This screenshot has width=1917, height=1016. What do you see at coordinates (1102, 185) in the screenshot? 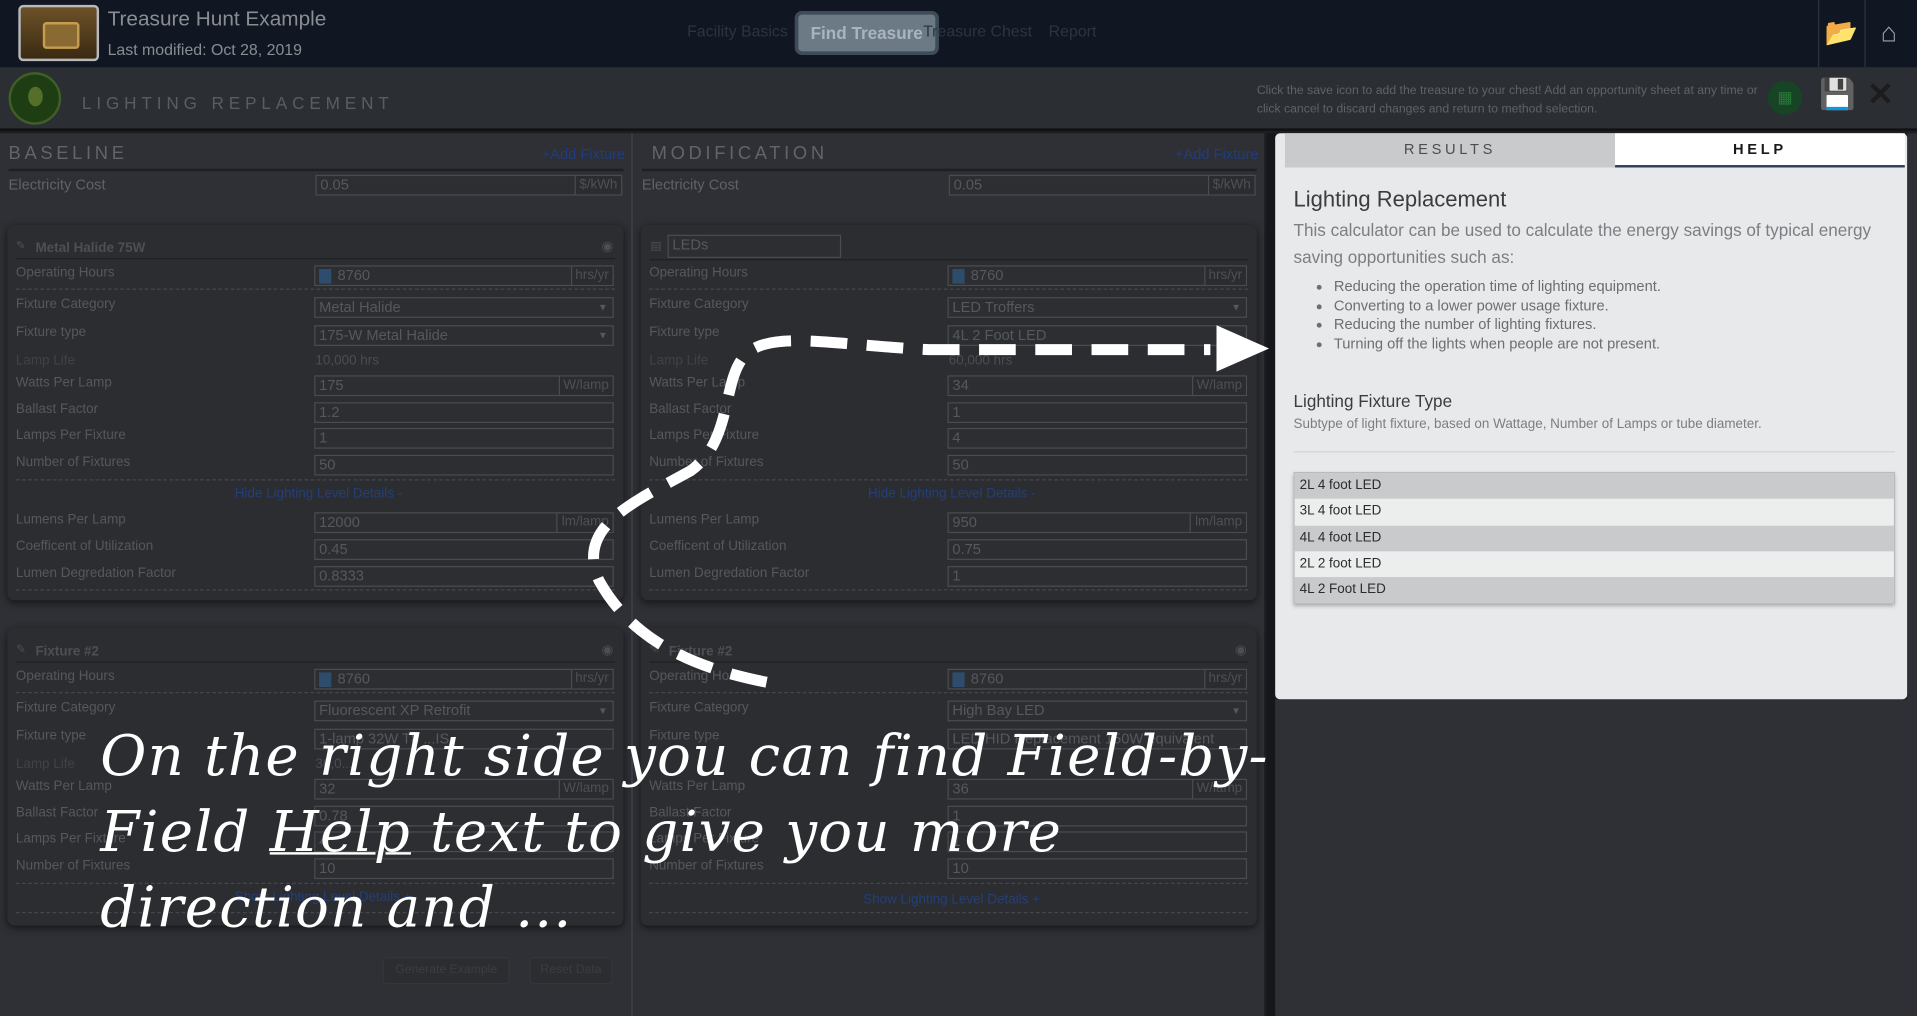
I see `modification-electricity-cost-input: 0.05 $/kWh` at bounding box center [1102, 185].